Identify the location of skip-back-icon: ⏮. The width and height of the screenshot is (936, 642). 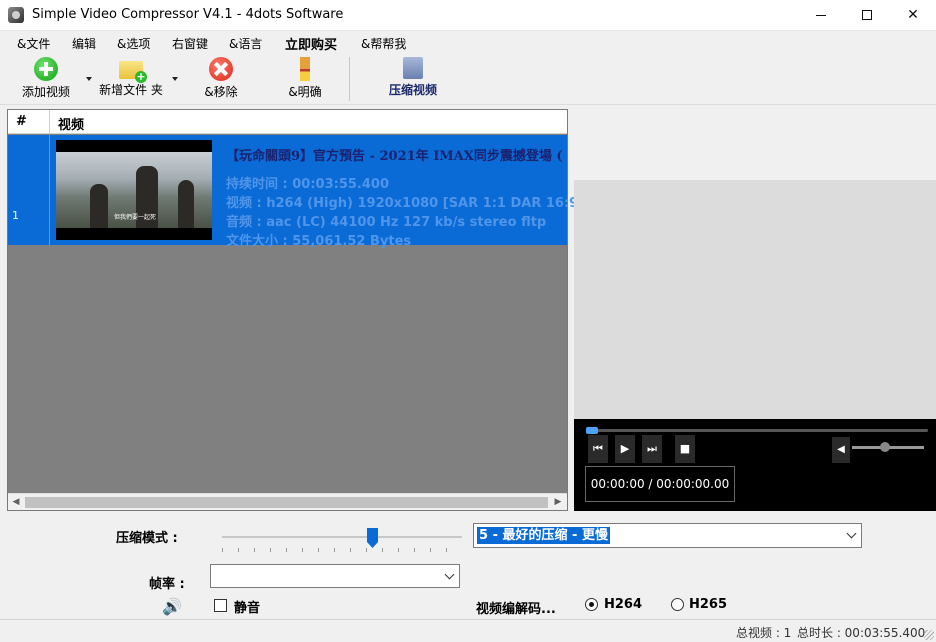
(598, 448).